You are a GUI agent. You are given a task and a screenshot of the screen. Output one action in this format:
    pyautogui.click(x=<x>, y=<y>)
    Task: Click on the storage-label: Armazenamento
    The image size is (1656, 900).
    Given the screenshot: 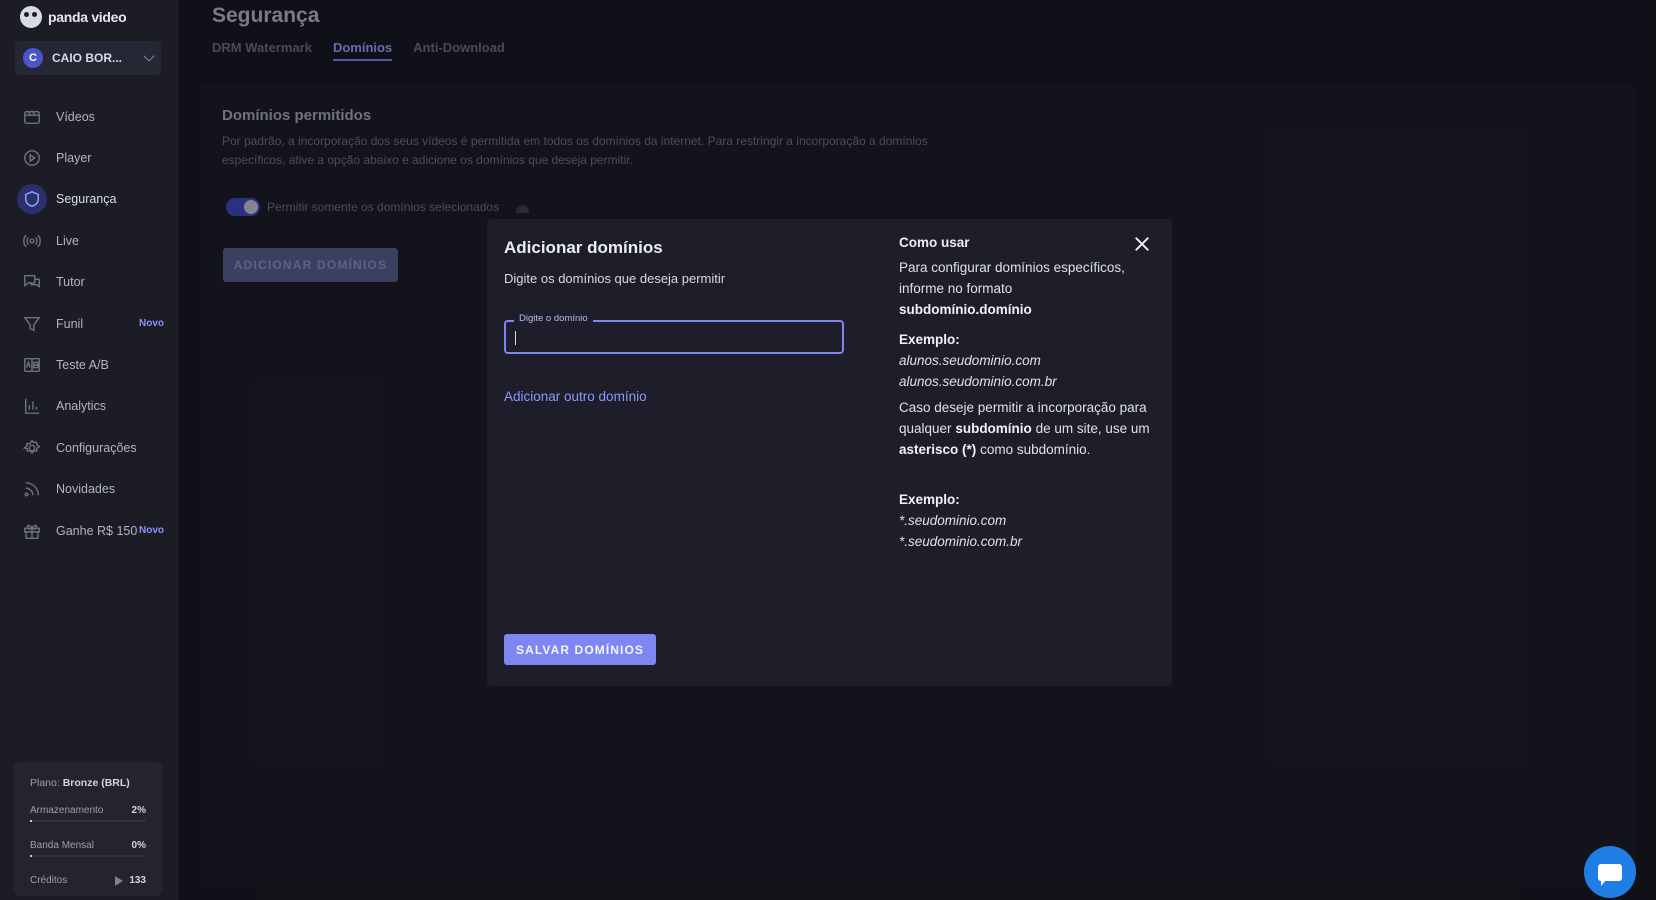 What is the action you would take?
    pyautogui.click(x=67, y=810)
    